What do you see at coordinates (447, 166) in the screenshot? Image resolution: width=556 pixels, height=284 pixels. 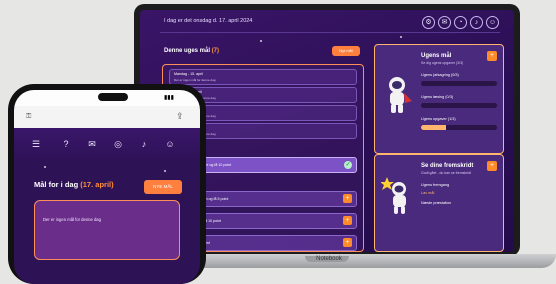 I see `card-title: Se dine fremskridt` at bounding box center [447, 166].